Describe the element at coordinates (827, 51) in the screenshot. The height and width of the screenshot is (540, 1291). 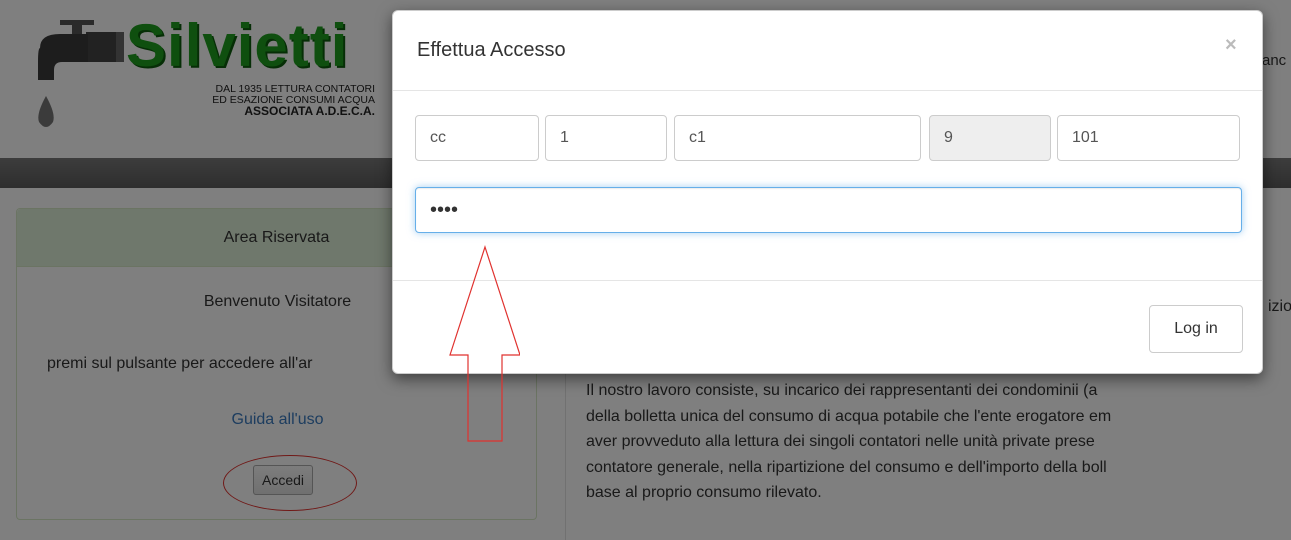
I see `modal-header: Effettua Accesso ×` at that location.